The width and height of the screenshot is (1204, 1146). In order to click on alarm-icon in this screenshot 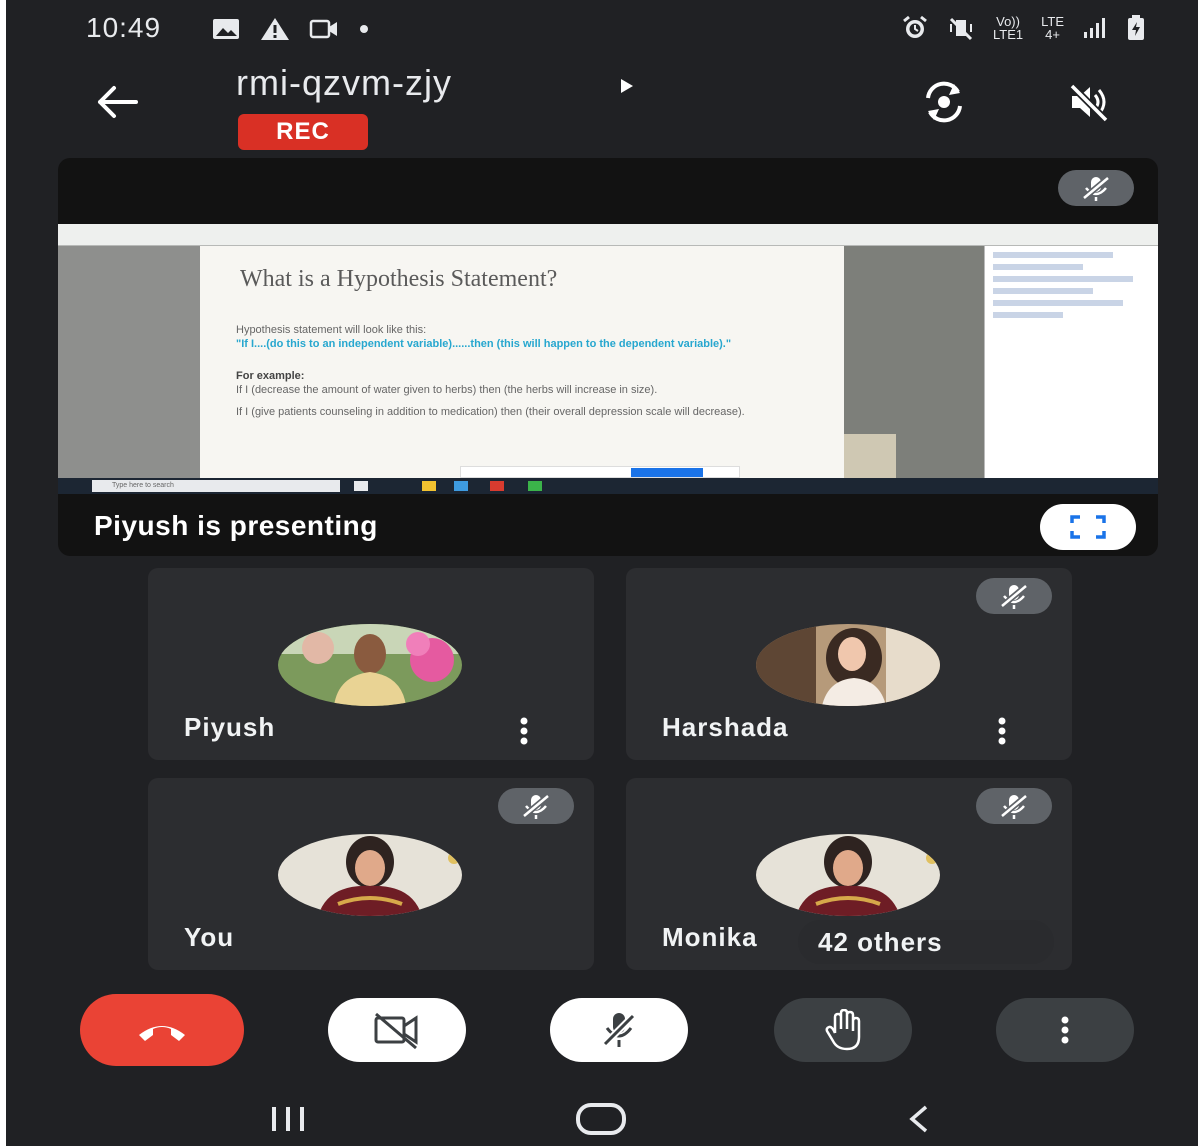, I will do `click(915, 26)`.